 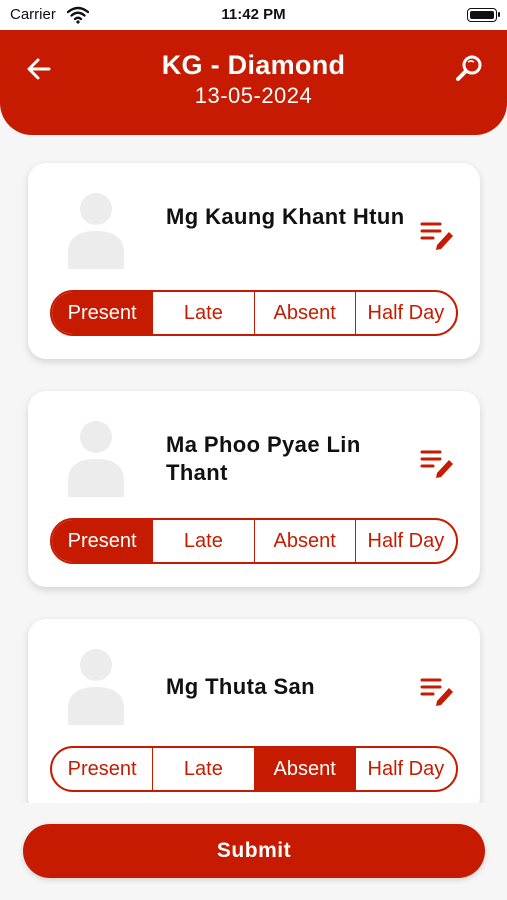 I want to click on clock: 11:42 PM, so click(x=253, y=14).